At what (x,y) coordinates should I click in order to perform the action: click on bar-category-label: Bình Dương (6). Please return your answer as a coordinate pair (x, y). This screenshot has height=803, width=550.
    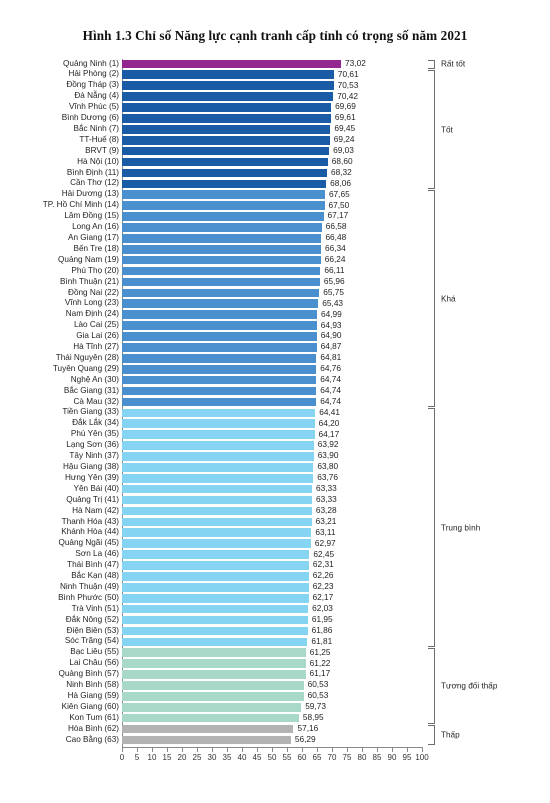
    Looking at the image, I should click on (90, 118).